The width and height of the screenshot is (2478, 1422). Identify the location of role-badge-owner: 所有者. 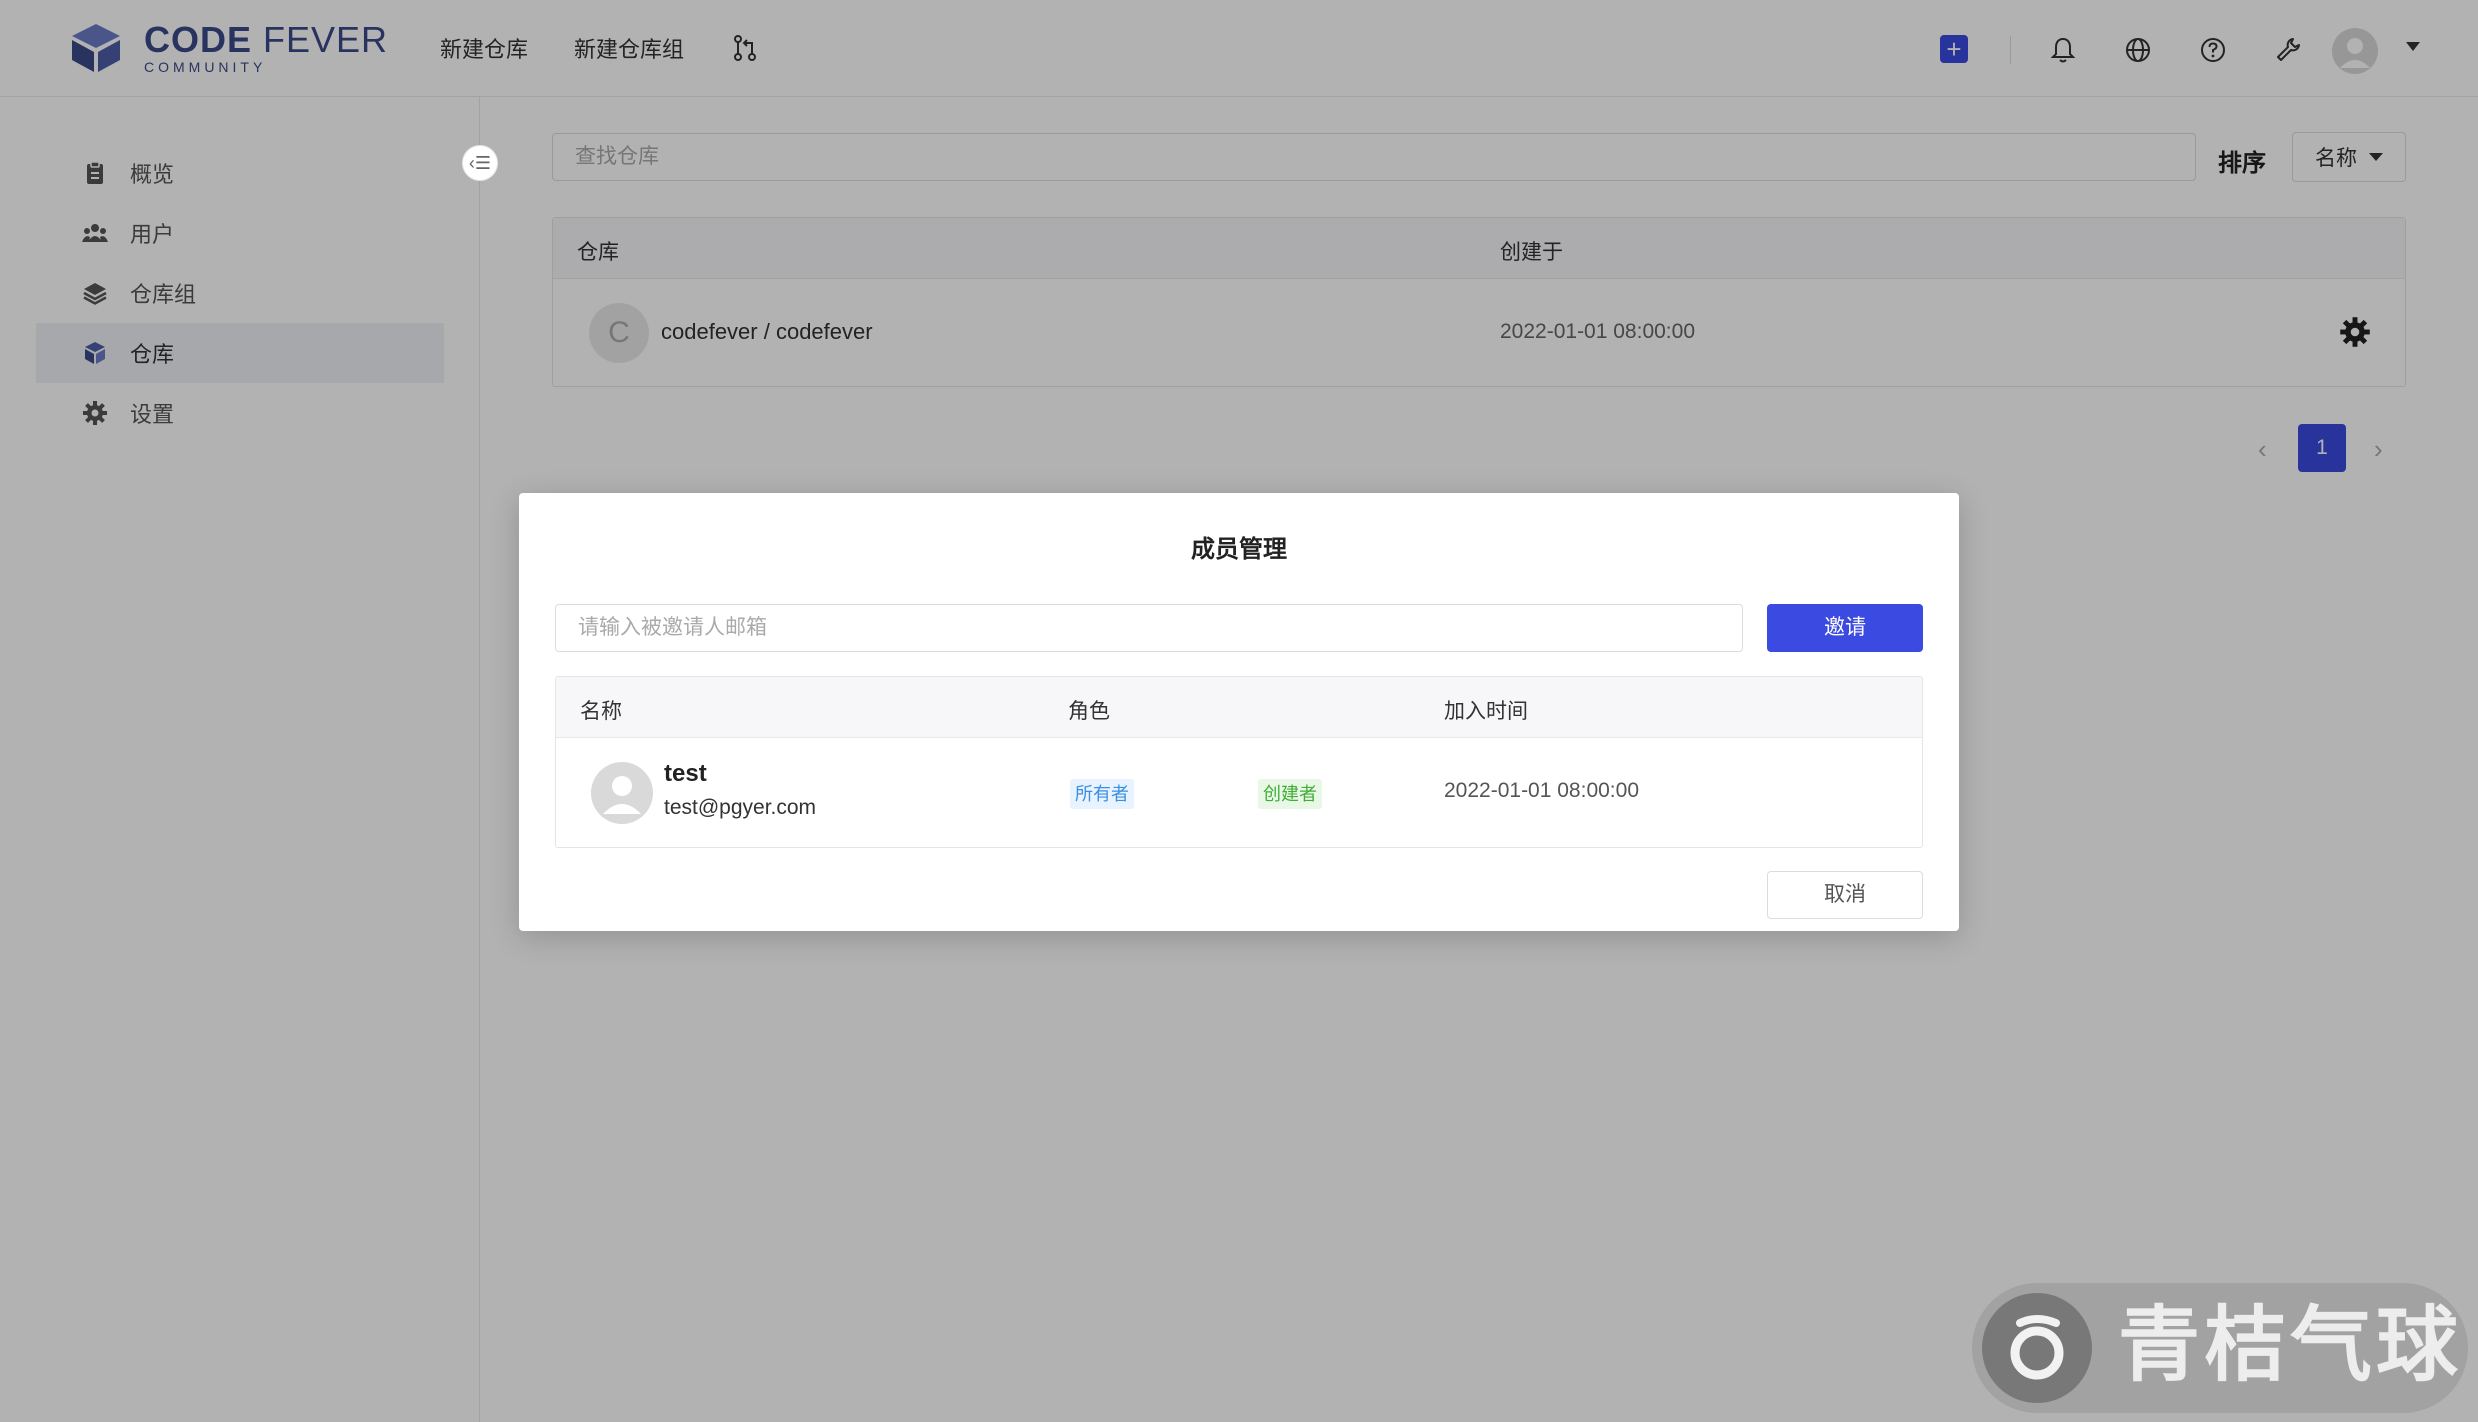
(1102, 794).